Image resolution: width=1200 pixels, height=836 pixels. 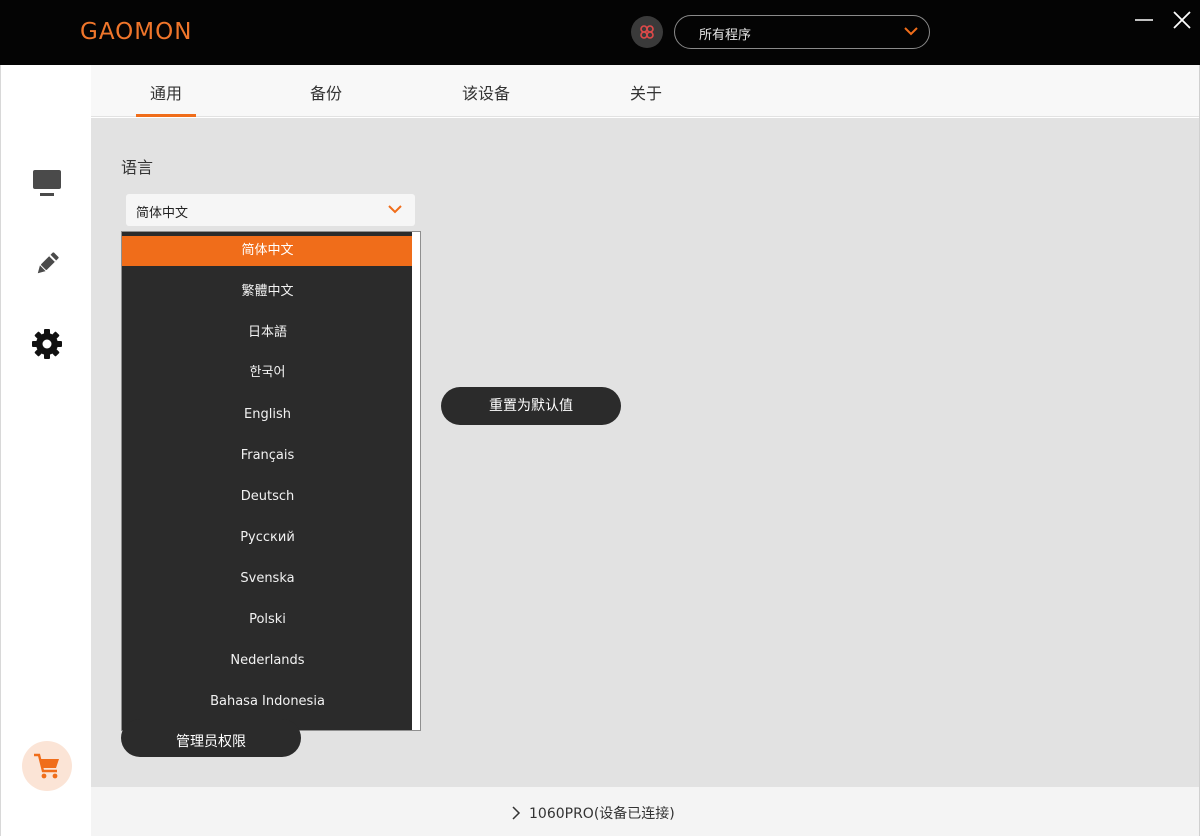 What do you see at coordinates (211, 738) in the screenshot?
I see `admin-rights-button: 管理员权限` at bounding box center [211, 738].